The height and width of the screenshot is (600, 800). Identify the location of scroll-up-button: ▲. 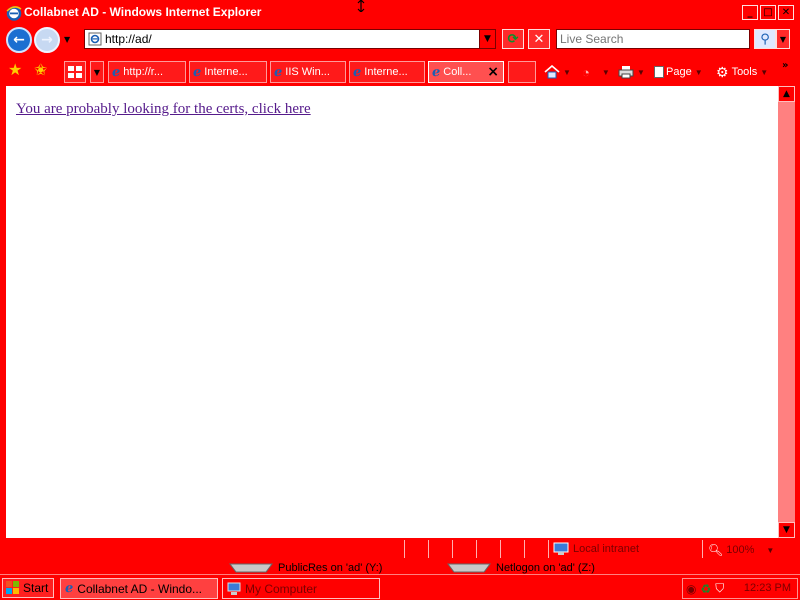
(786, 94).